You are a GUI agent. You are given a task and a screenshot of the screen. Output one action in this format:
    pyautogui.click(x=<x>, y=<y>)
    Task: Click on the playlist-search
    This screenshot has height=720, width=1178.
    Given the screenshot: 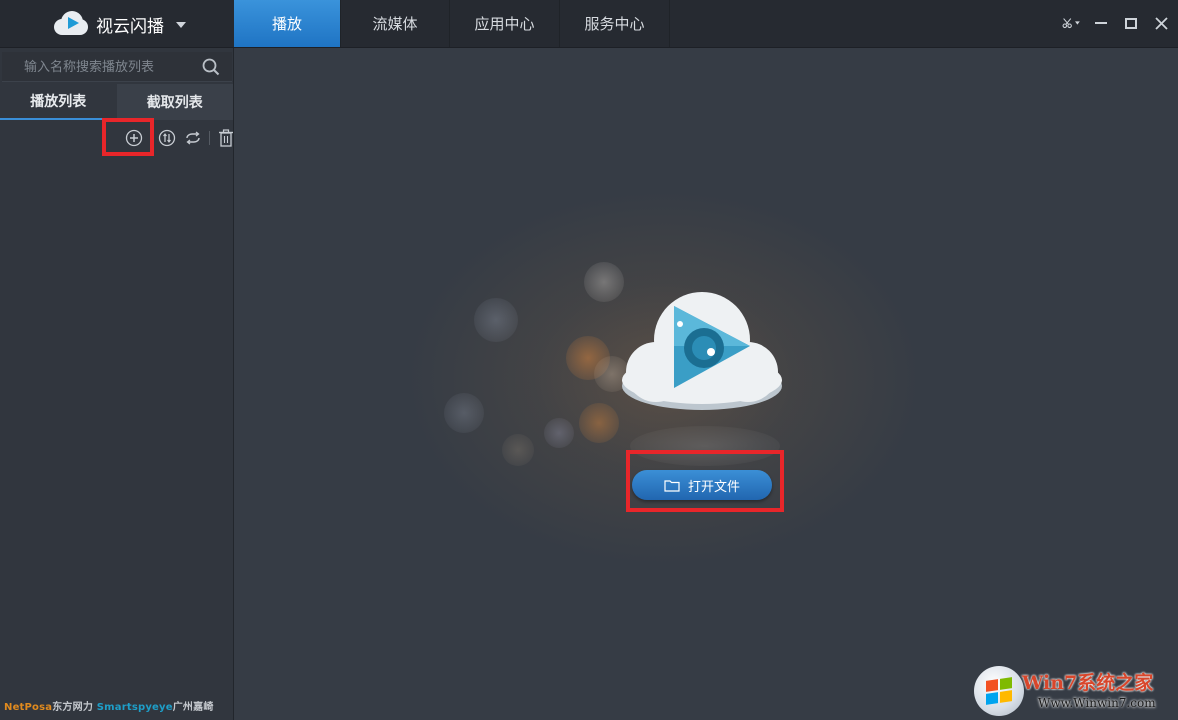 What is the action you would take?
    pyautogui.click(x=117, y=67)
    